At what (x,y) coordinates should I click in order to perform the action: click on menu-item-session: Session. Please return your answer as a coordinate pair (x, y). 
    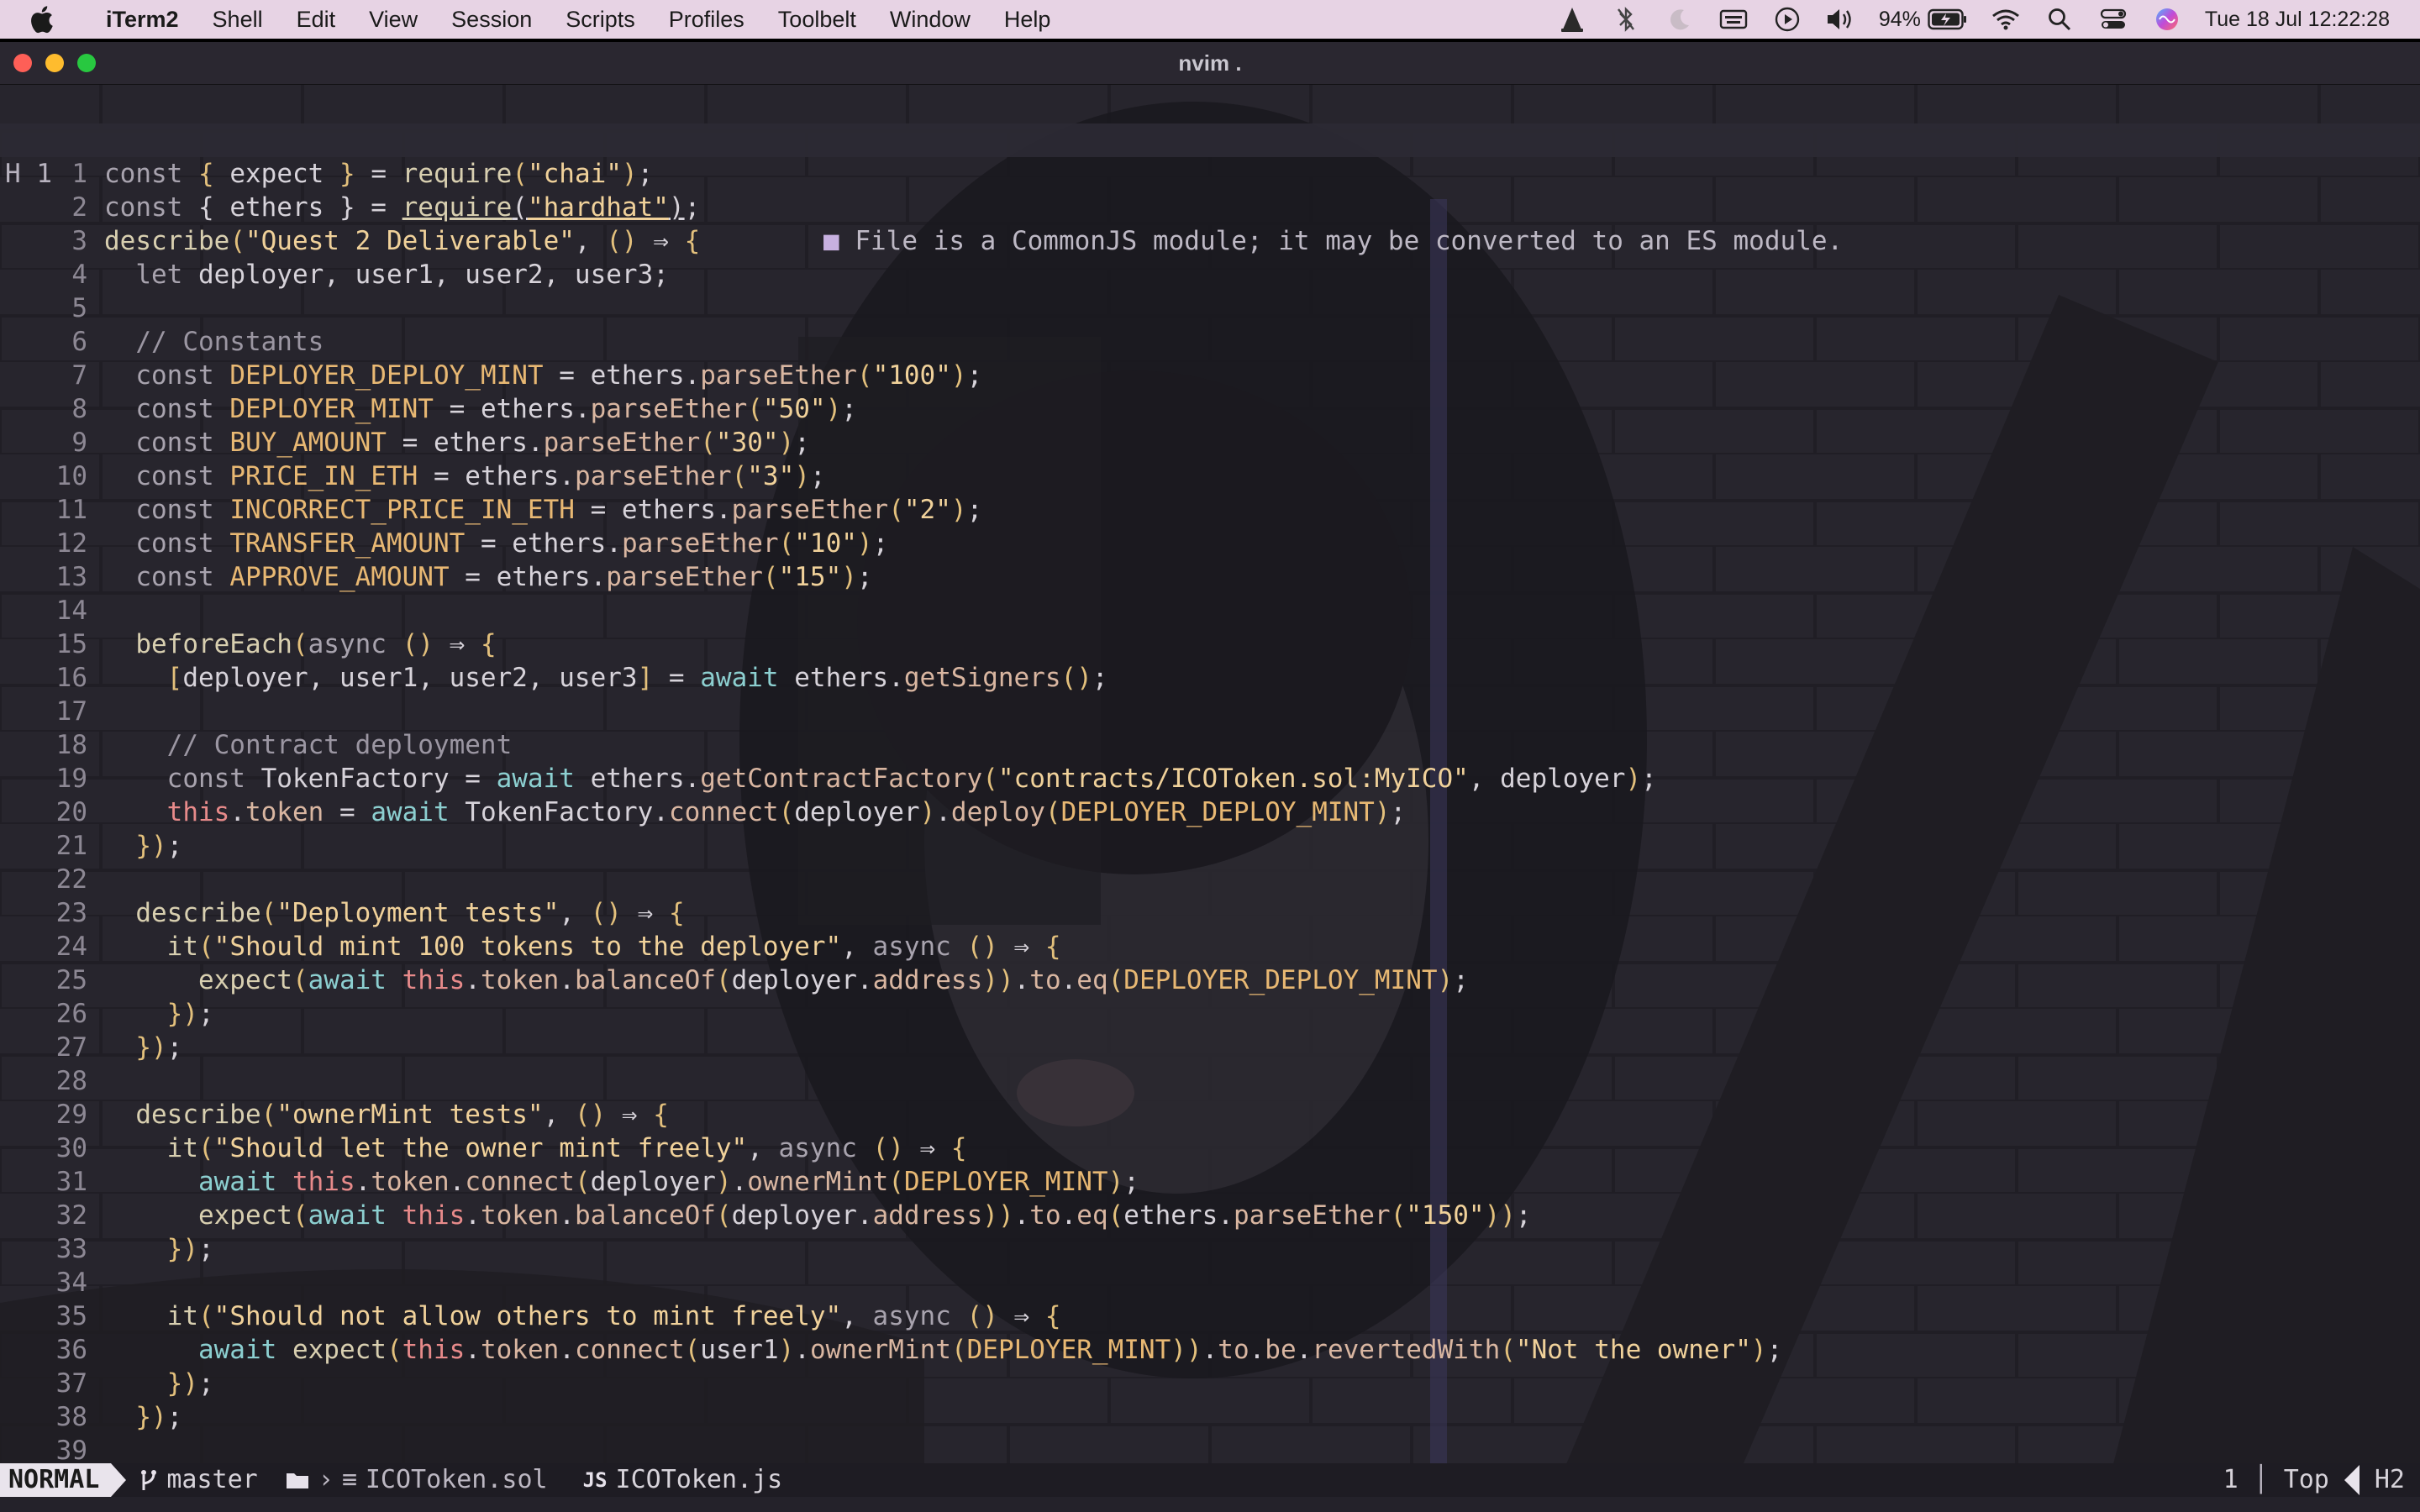
    Looking at the image, I should click on (492, 19).